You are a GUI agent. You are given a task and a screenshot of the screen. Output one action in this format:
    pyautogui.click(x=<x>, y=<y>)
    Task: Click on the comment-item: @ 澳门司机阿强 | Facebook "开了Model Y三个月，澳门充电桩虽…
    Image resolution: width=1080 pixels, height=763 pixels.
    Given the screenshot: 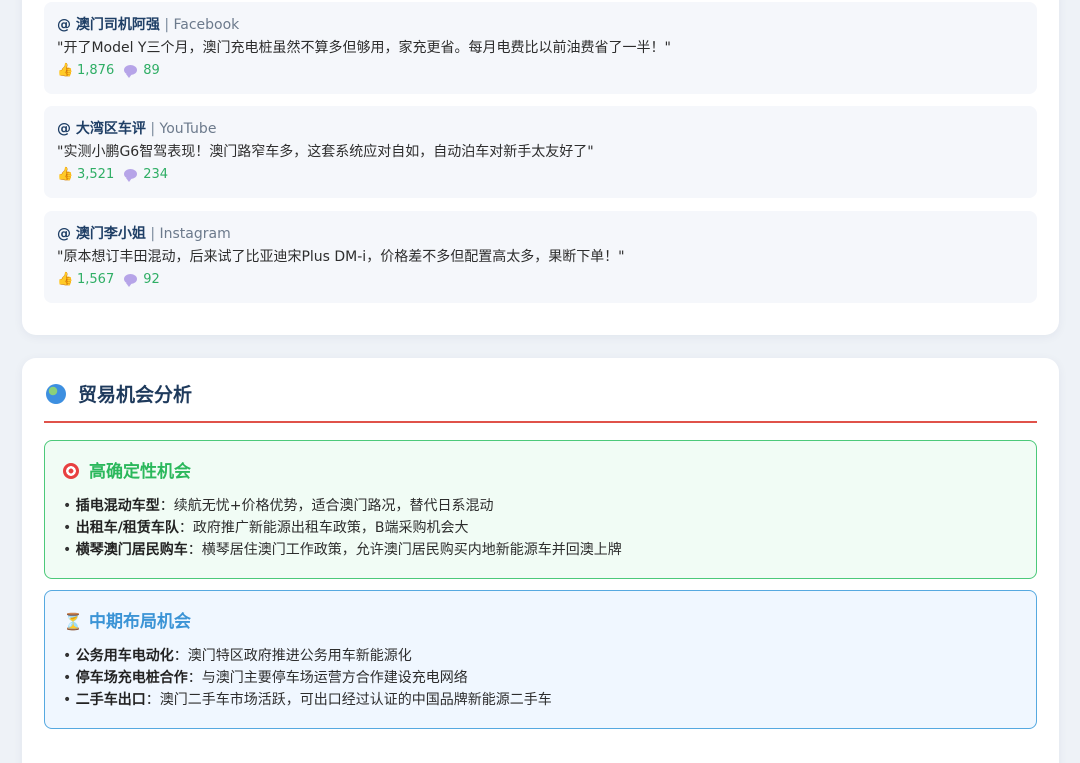 What is the action you would take?
    pyautogui.click(x=540, y=48)
    